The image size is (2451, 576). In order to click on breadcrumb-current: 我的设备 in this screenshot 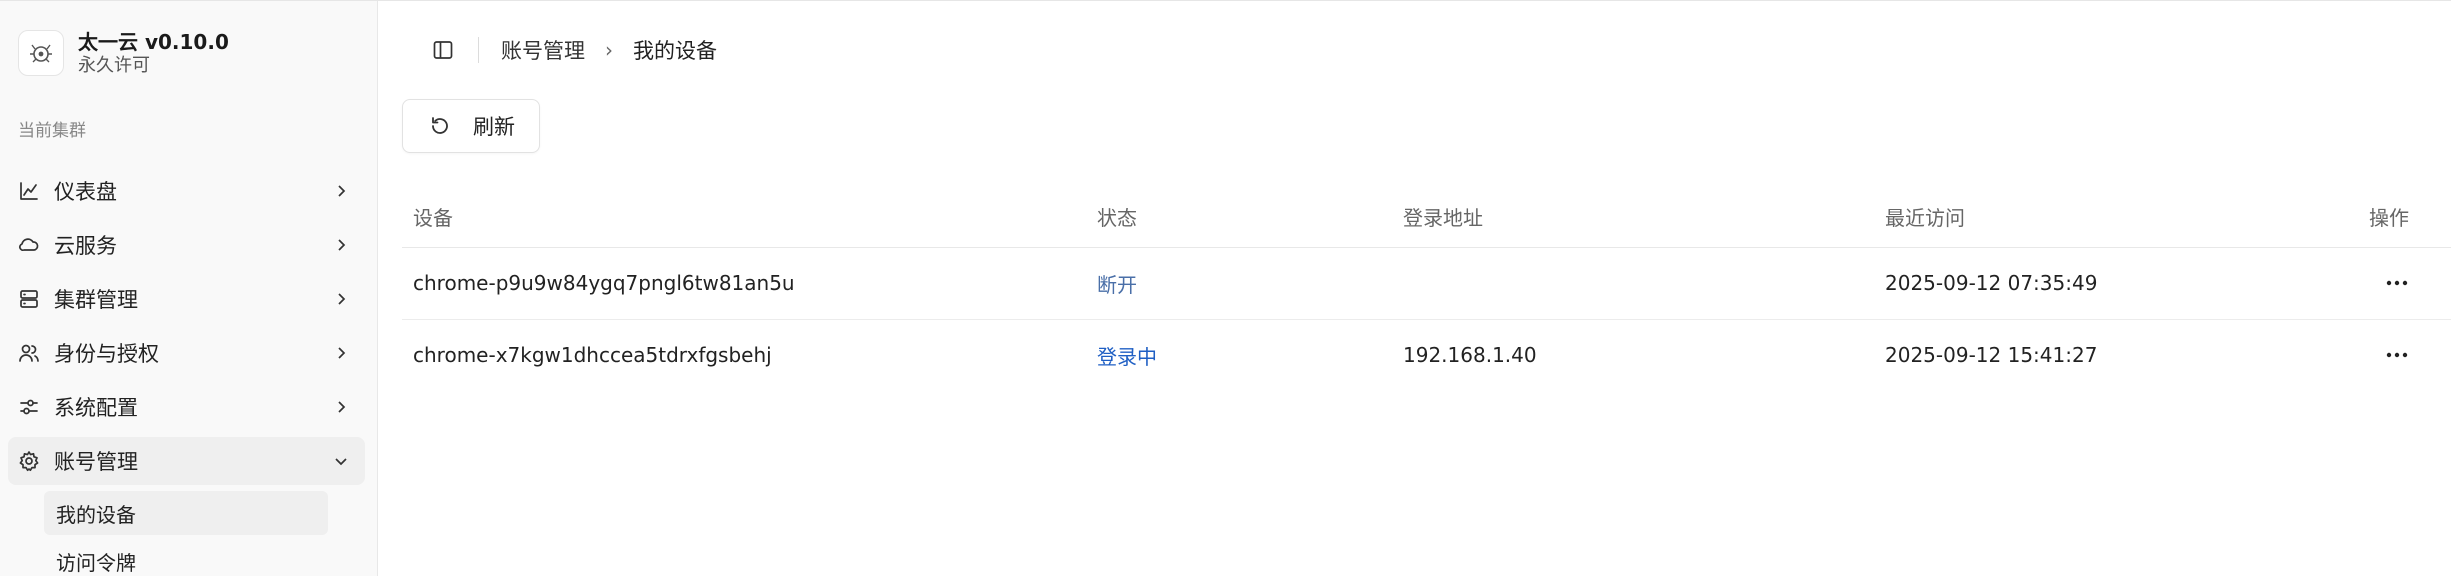, I will do `click(675, 51)`.